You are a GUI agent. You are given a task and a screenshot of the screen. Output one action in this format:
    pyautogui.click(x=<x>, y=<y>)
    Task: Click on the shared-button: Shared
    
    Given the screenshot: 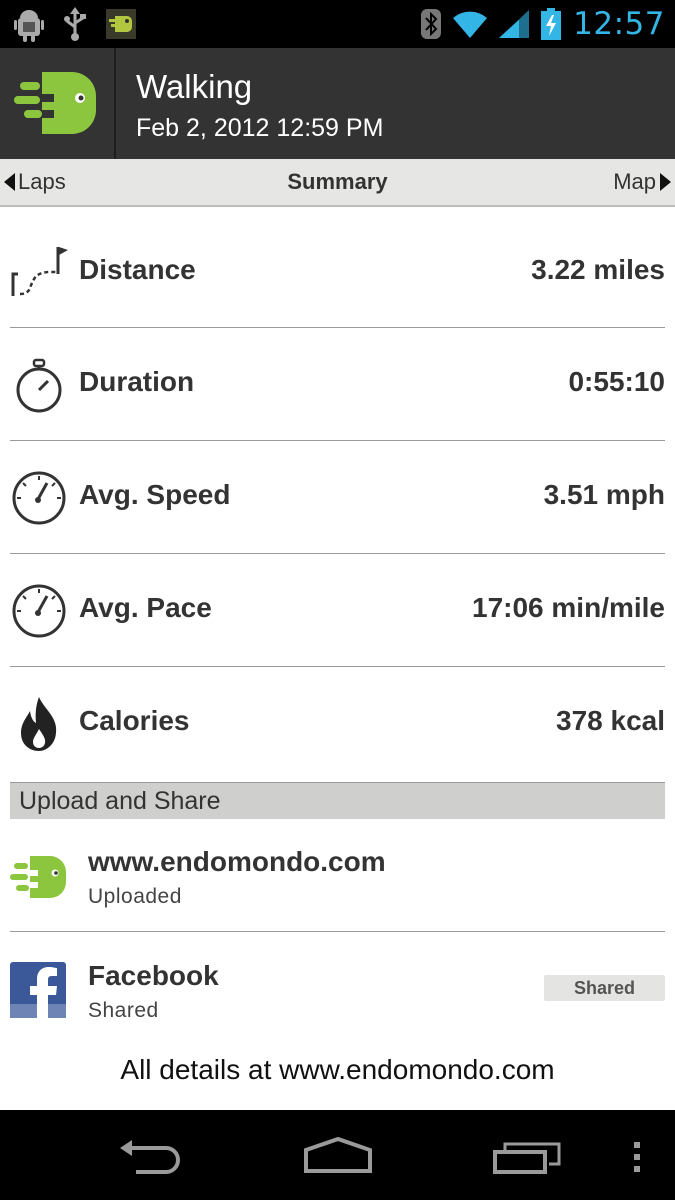 What is the action you would take?
    pyautogui.click(x=604, y=988)
    